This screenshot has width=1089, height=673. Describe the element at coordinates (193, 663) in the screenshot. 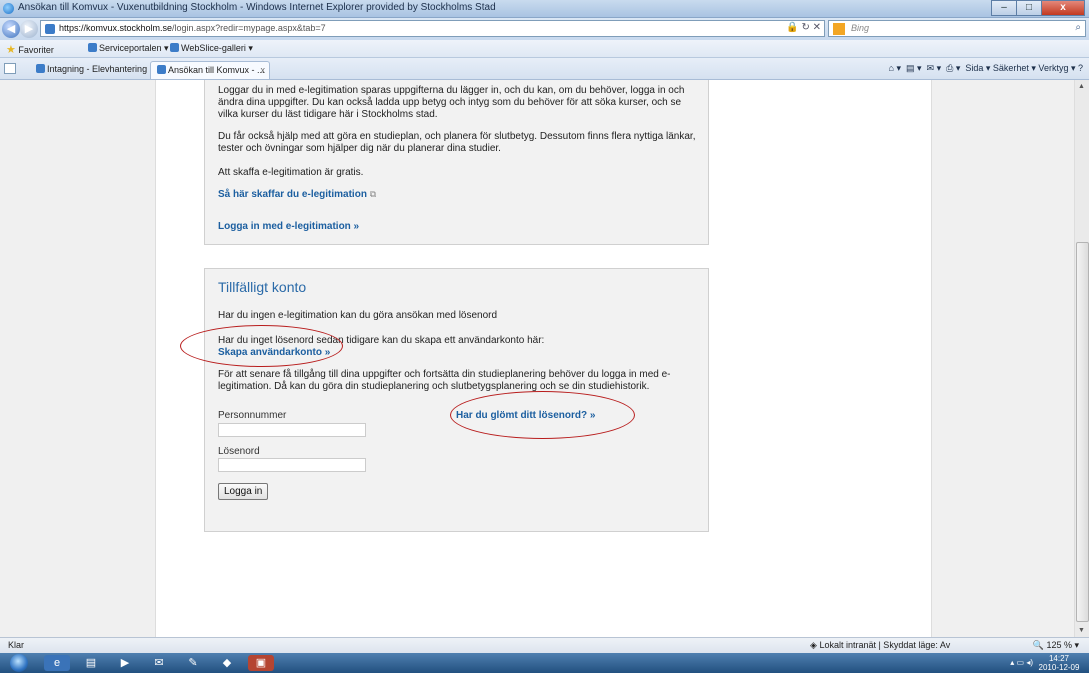

I see `app-taskbar-icon: ✎` at that location.